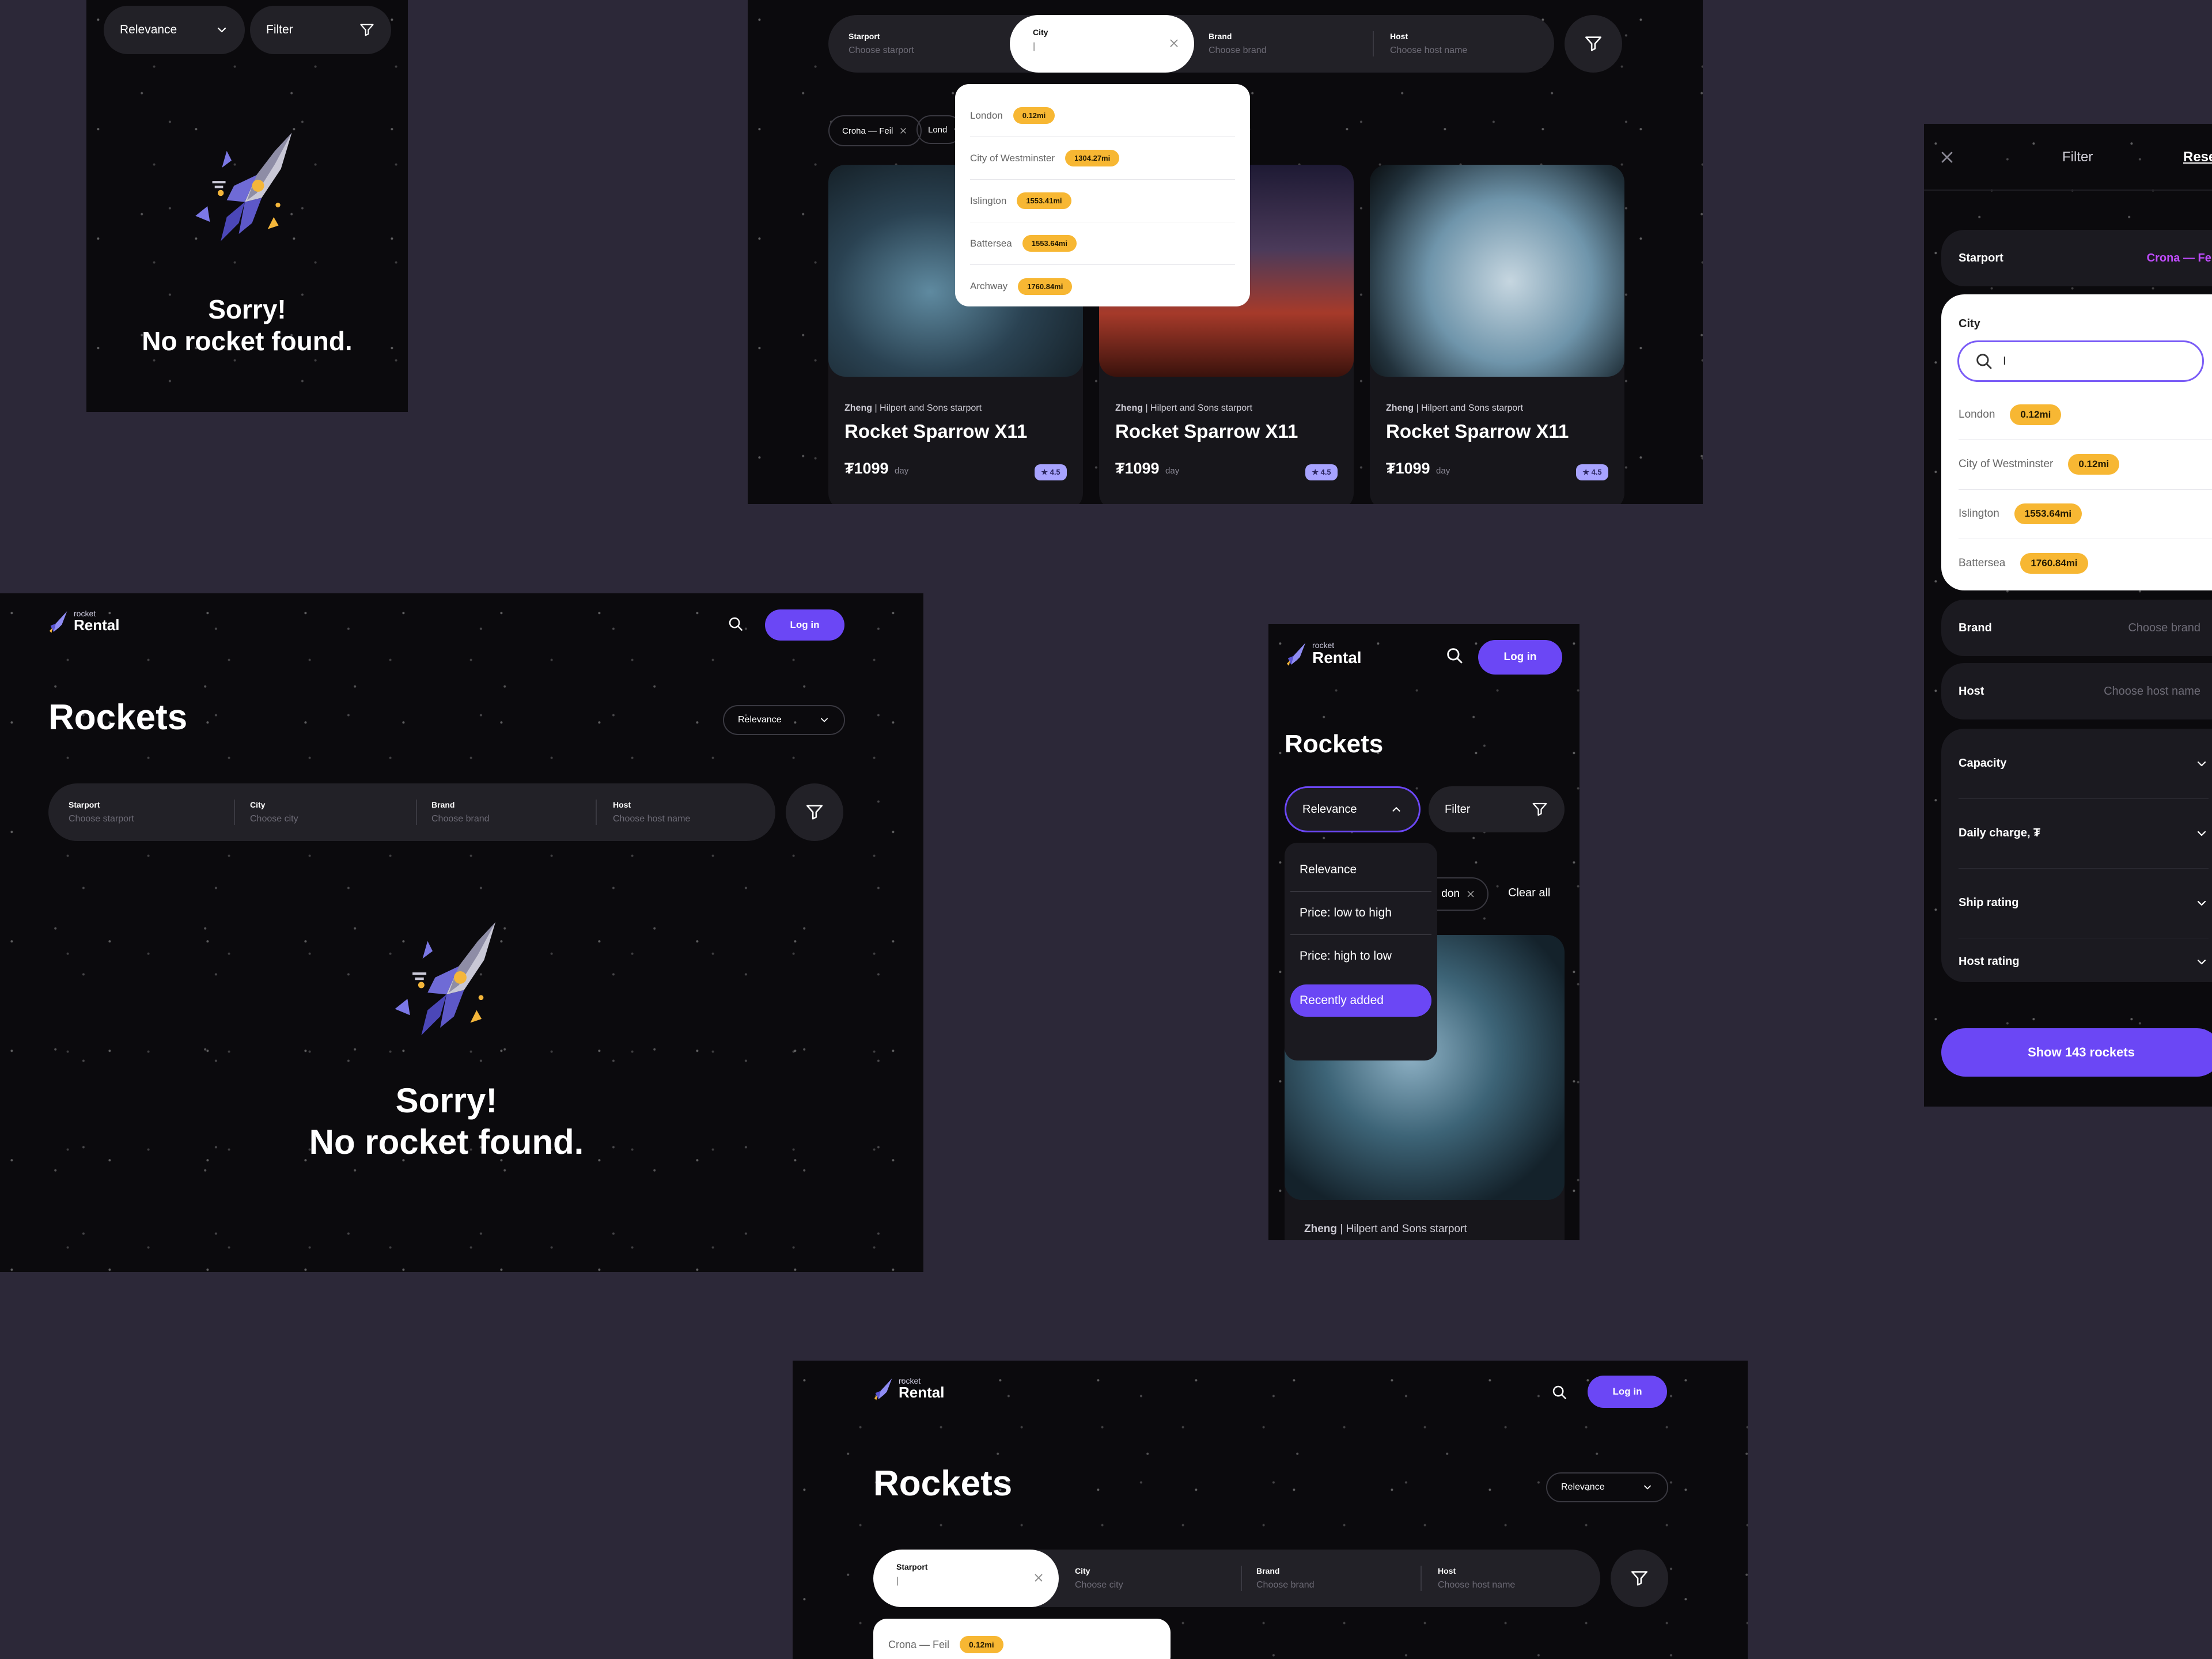  Describe the element at coordinates (2084, 833) in the screenshot. I see `accordion-daily-charge: Daily charge, ₮` at that location.